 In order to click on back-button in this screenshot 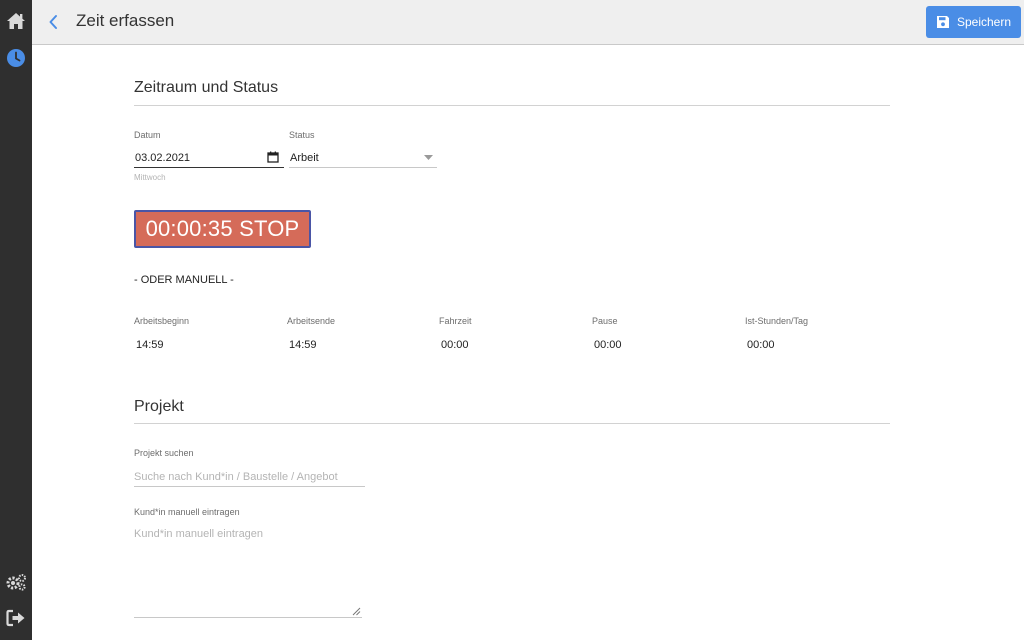, I will do `click(53, 22)`.